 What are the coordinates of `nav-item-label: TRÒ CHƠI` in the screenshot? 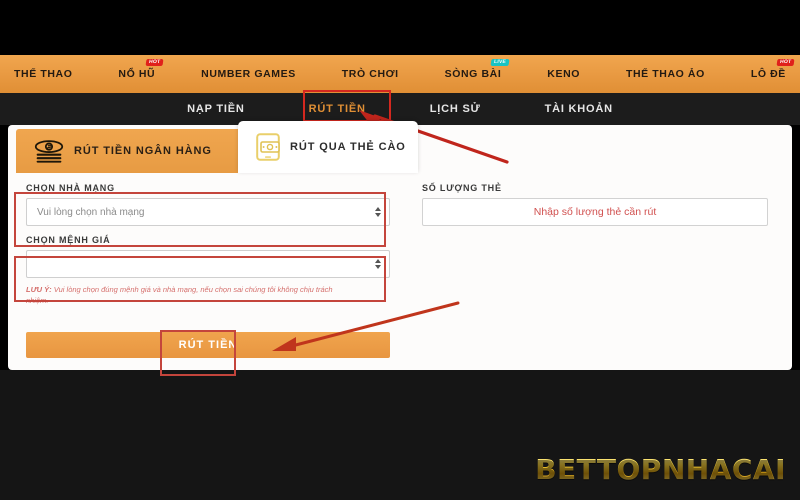 It's located at (370, 74).